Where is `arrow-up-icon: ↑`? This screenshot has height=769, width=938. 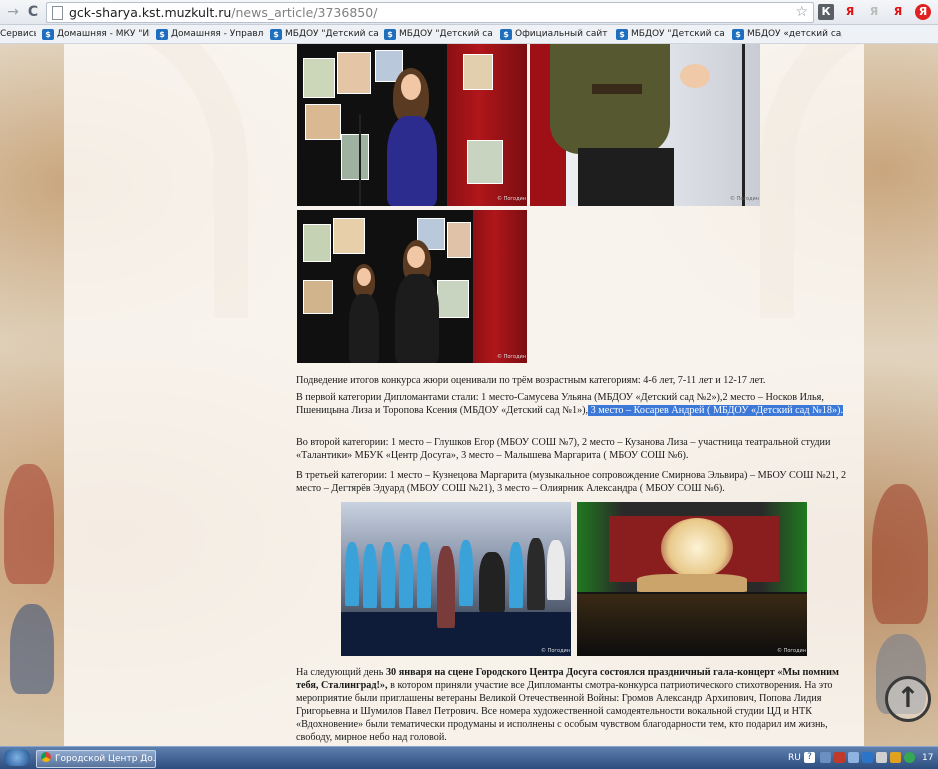 arrow-up-icon: ↑ is located at coordinates (908, 697).